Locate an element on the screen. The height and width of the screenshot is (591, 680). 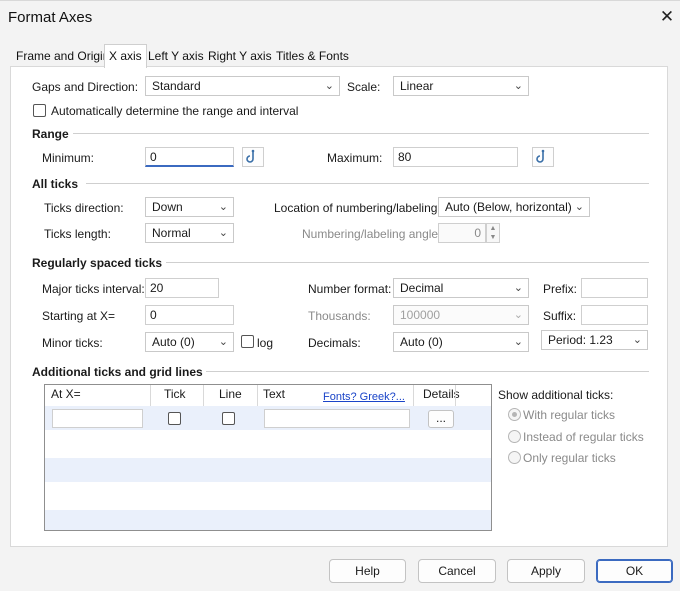
prefix-input is located at coordinates (614, 288).